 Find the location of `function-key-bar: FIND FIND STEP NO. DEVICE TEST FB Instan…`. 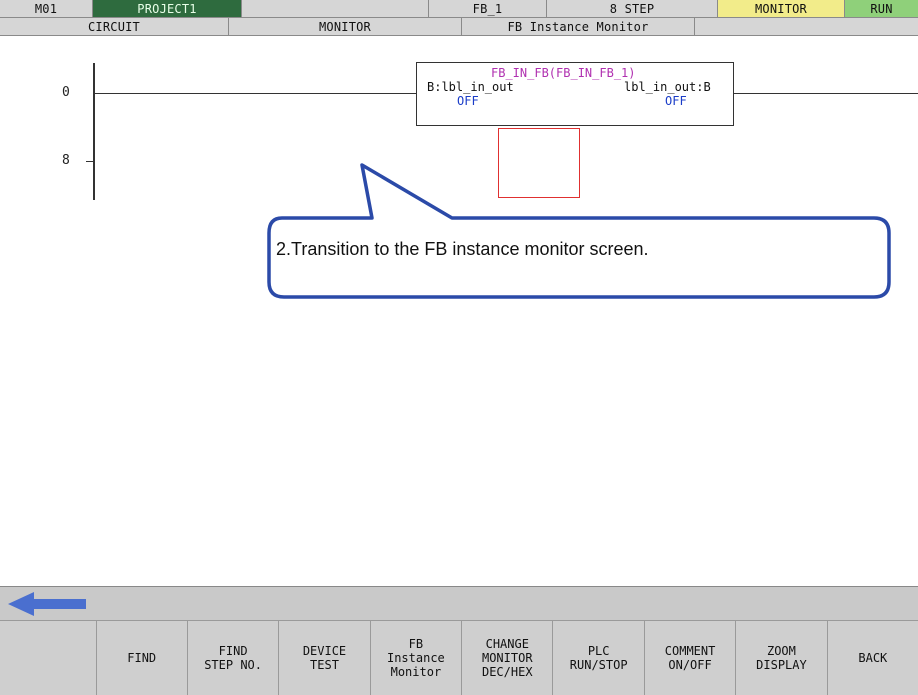

function-key-bar: FIND FIND STEP NO. DEVICE TEST FB Instan… is located at coordinates (459, 657).